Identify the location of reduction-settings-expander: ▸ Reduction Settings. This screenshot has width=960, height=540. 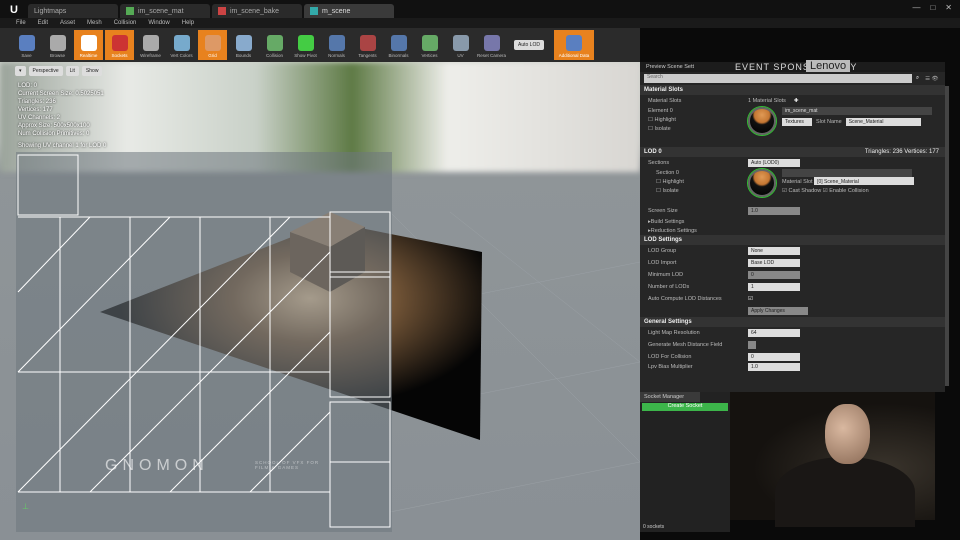
(792, 230).